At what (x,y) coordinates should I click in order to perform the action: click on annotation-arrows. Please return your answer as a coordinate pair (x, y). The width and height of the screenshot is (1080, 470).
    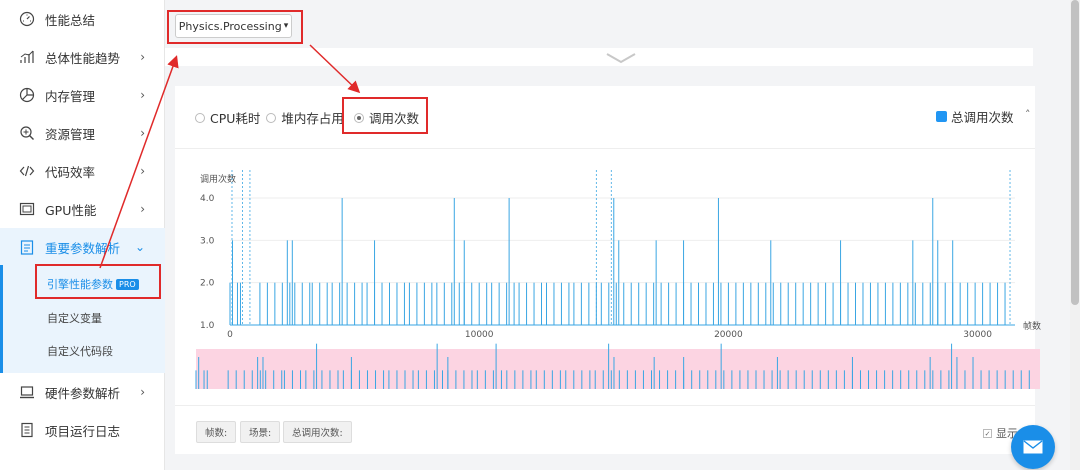
    Looking at the image, I should click on (230, 156).